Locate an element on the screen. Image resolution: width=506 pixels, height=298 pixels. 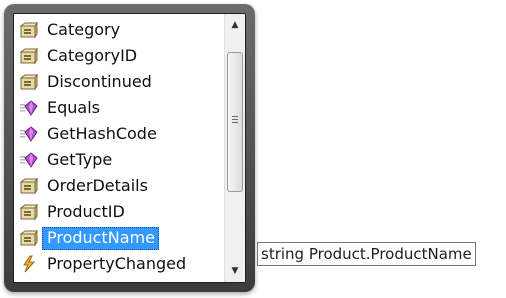
list-item-label: ProductID is located at coordinates (86, 211).